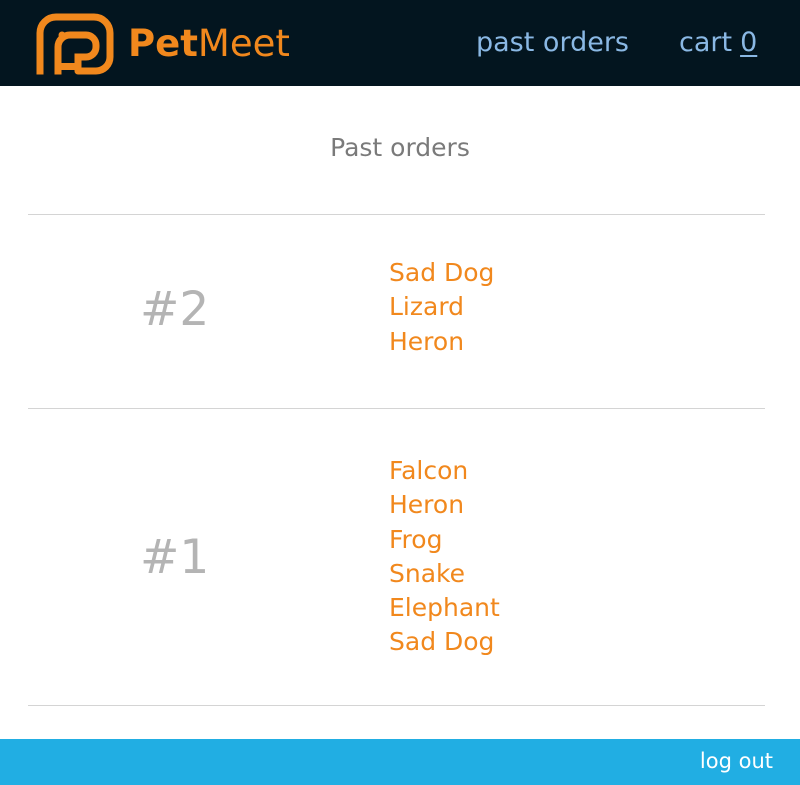 The height and width of the screenshot is (785, 800). Describe the element at coordinates (400, 147) in the screenshot. I see `page-title: Past orders` at that location.